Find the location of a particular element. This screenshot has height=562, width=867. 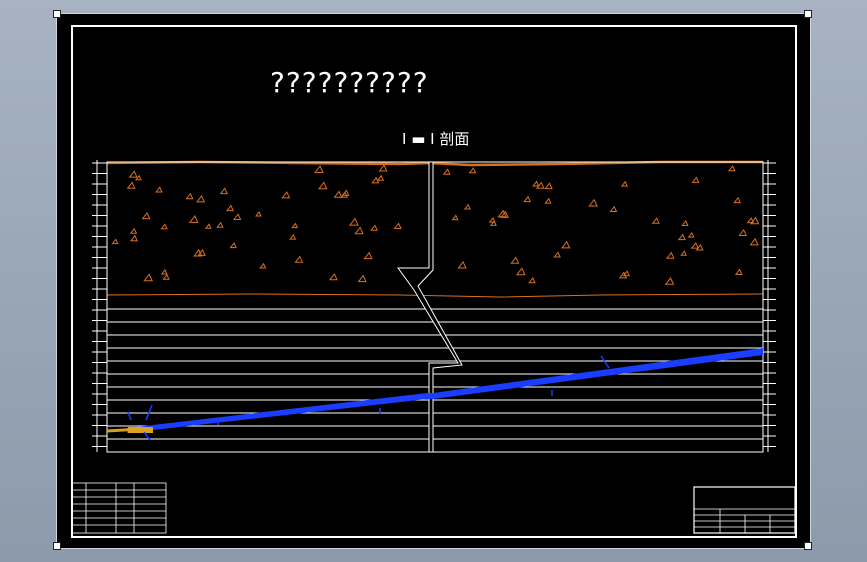

legend-table is located at coordinates (119, 508).